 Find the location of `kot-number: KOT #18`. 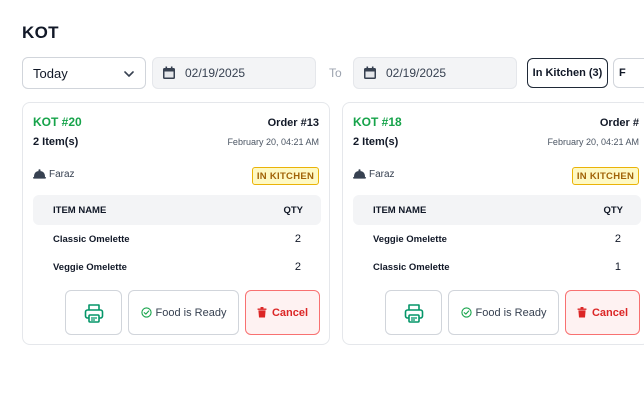

kot-number: KOT #18 is located at coordinates (377, 122).